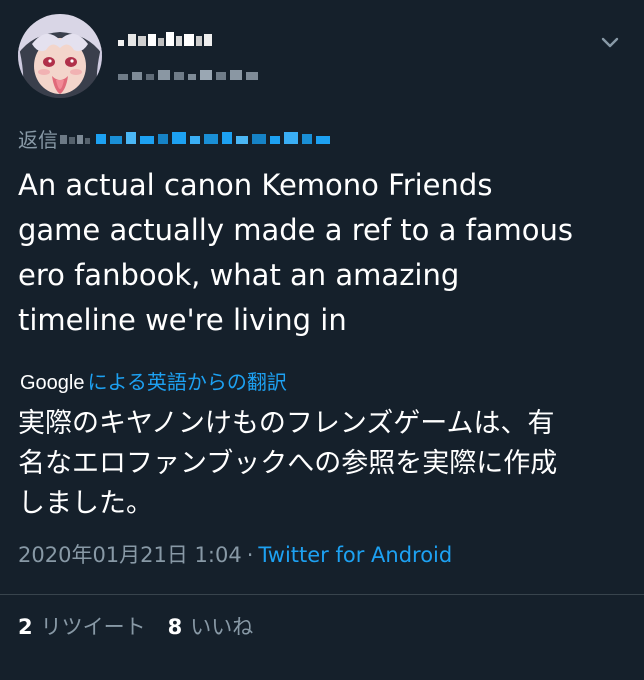 The height and width of the screenshot is (680, 644). I want to click on likes-count: 8, so click(175, 627).